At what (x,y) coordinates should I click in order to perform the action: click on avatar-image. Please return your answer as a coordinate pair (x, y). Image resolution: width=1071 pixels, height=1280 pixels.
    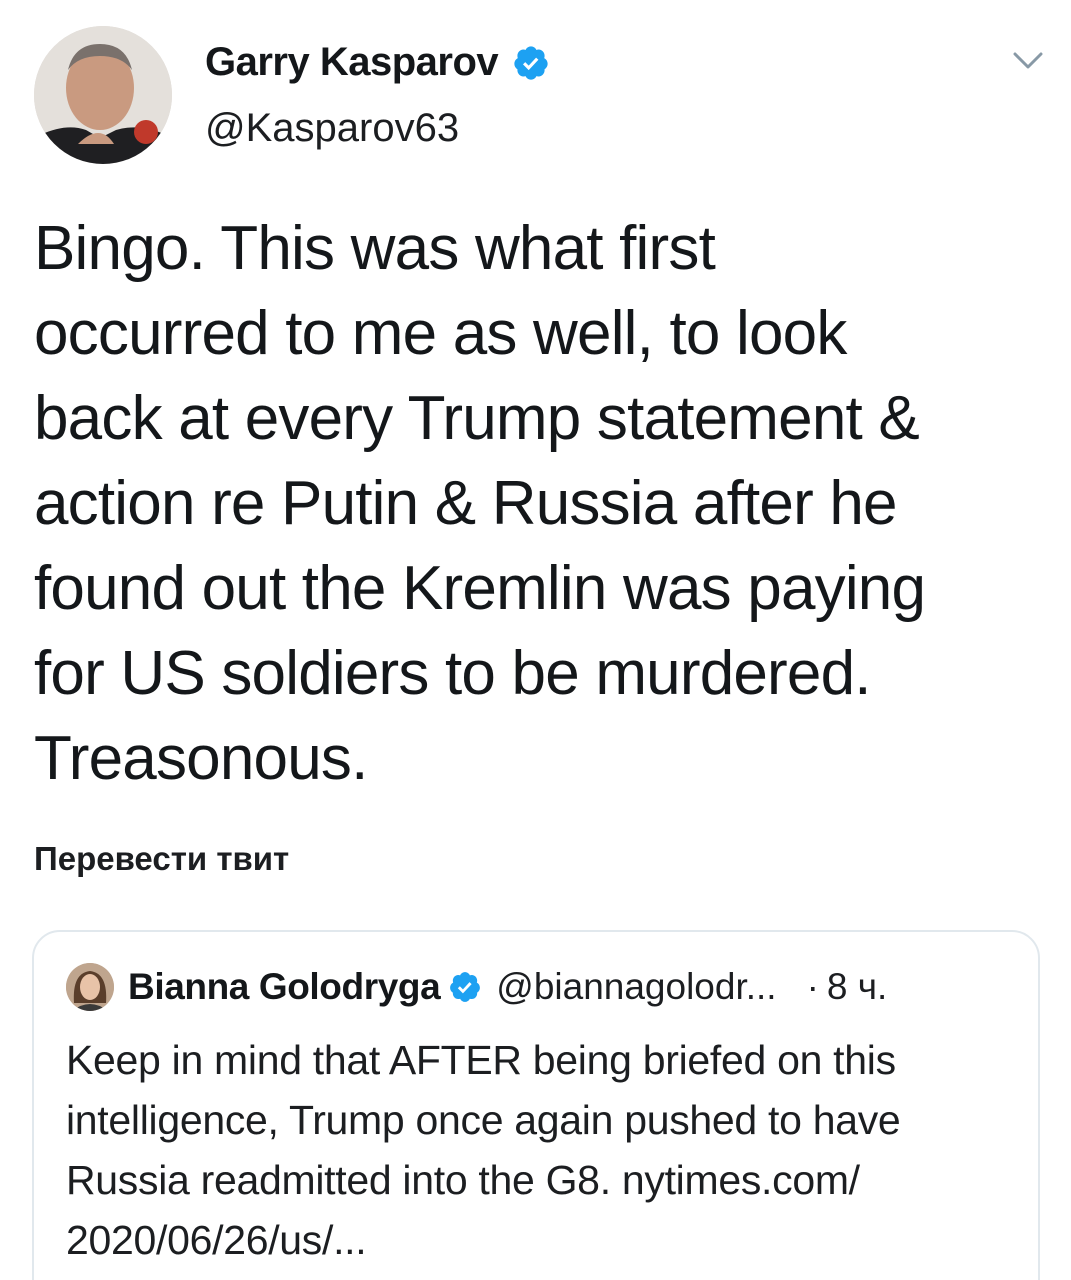
    Looking at the image, I should click on (103, 95).